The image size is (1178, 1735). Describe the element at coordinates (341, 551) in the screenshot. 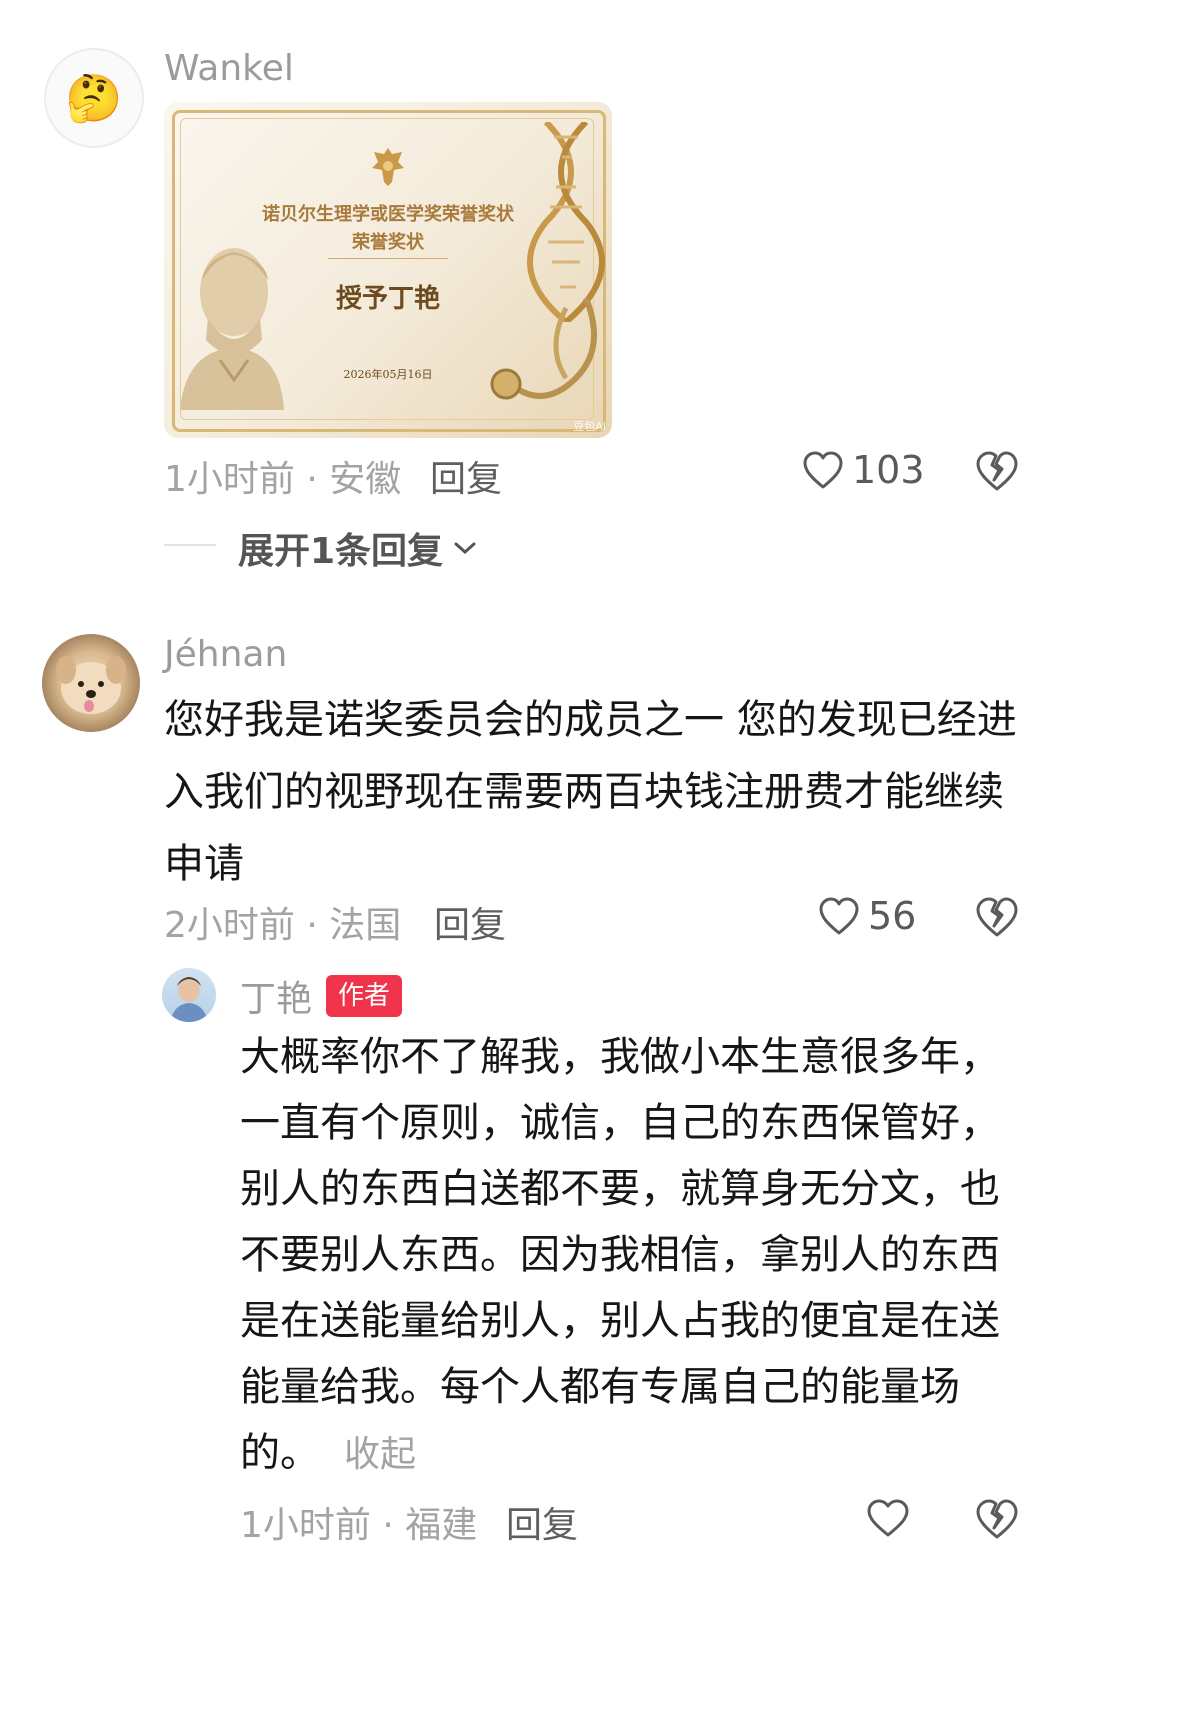

I see `expand-replies-label: 展开1条回复` at that location.